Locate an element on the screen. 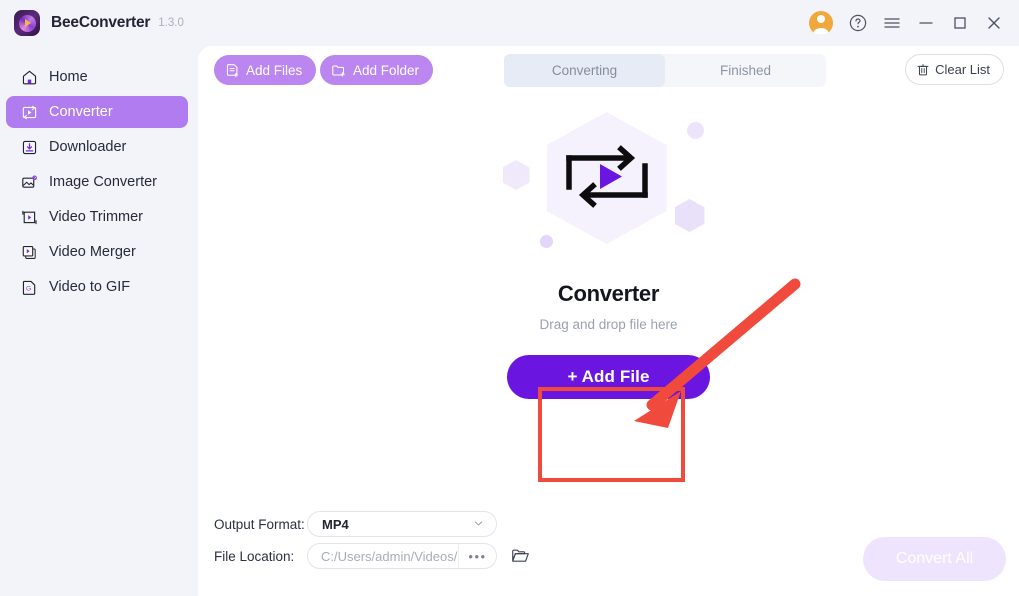 The width and height of the screenshot is (1019, 596). output-format-select: MP4 is located at coordinates (402, 524).